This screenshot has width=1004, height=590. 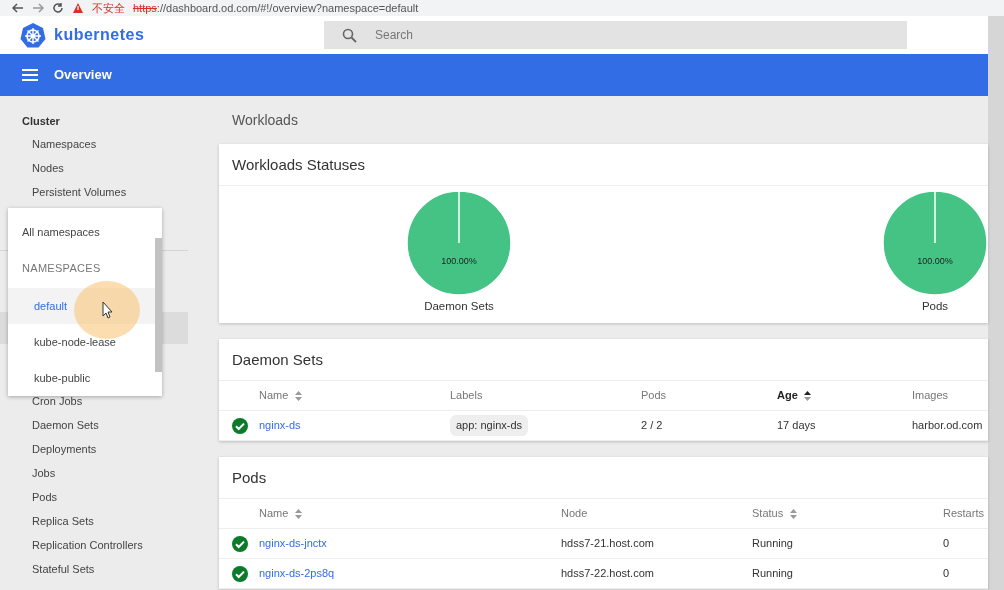 I want to click on brand-name: kubernetes, so click(x=189, y=35).